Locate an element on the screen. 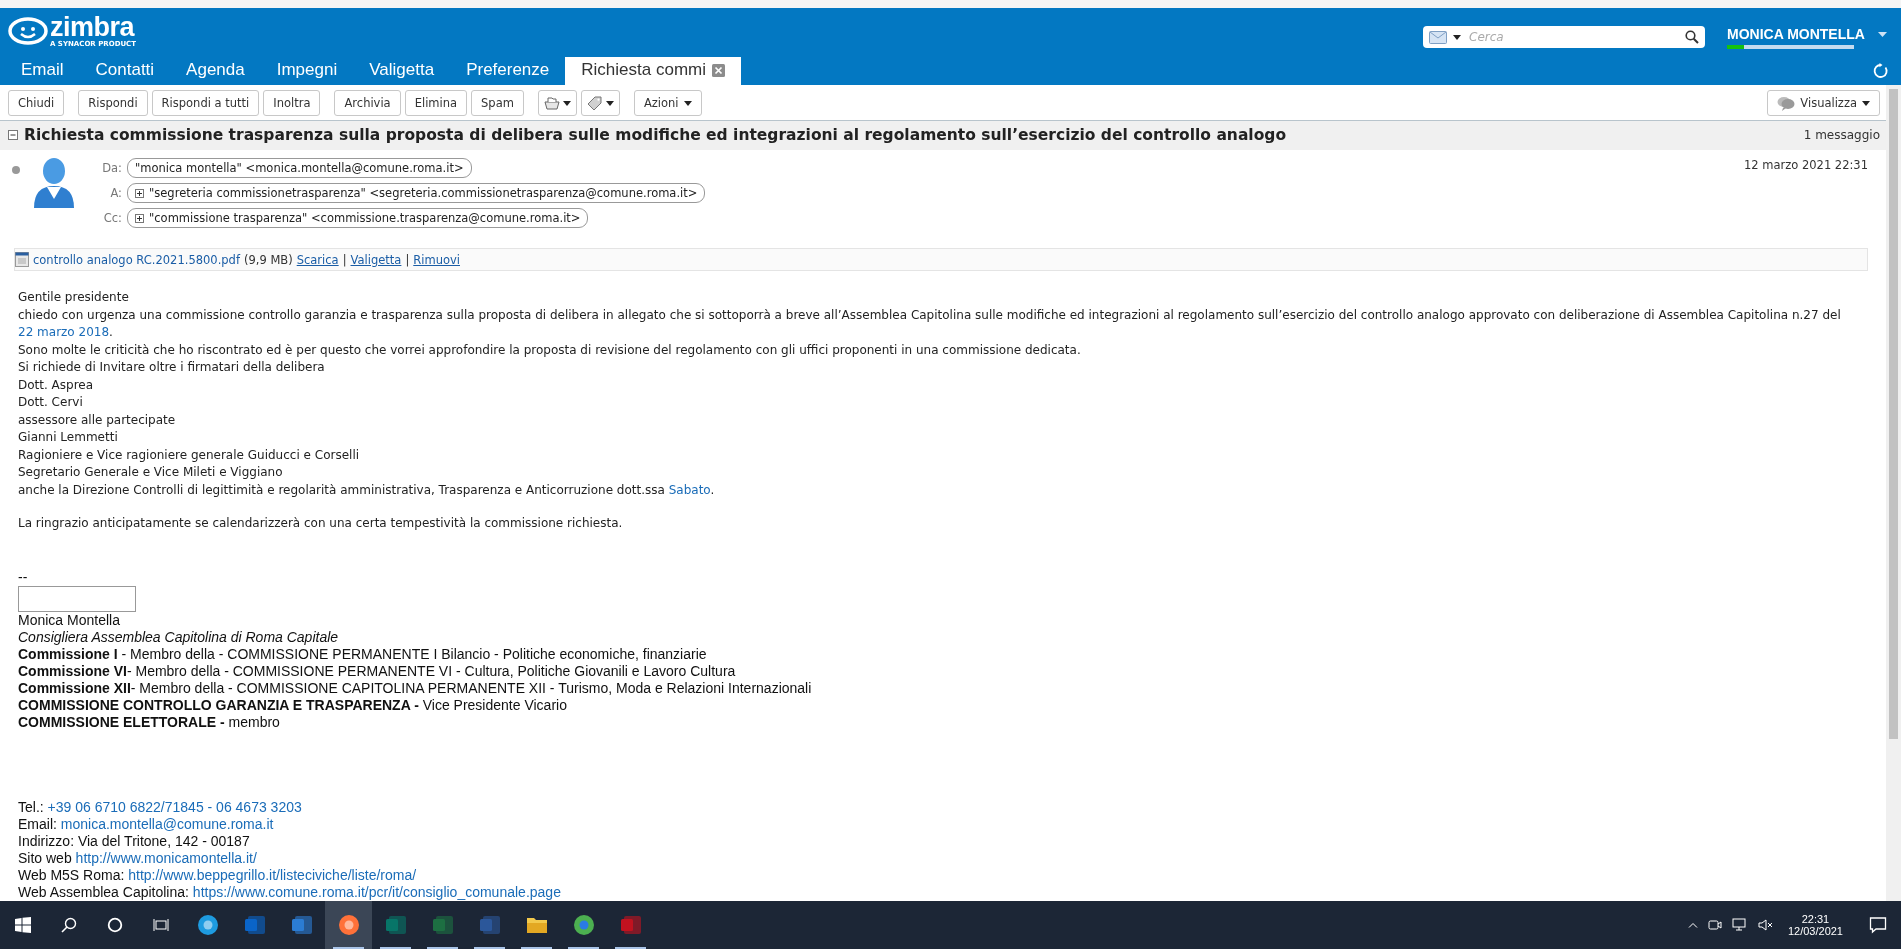  signature-link: http://www.monicamontella.it/ is located at coordinates (166, 857).